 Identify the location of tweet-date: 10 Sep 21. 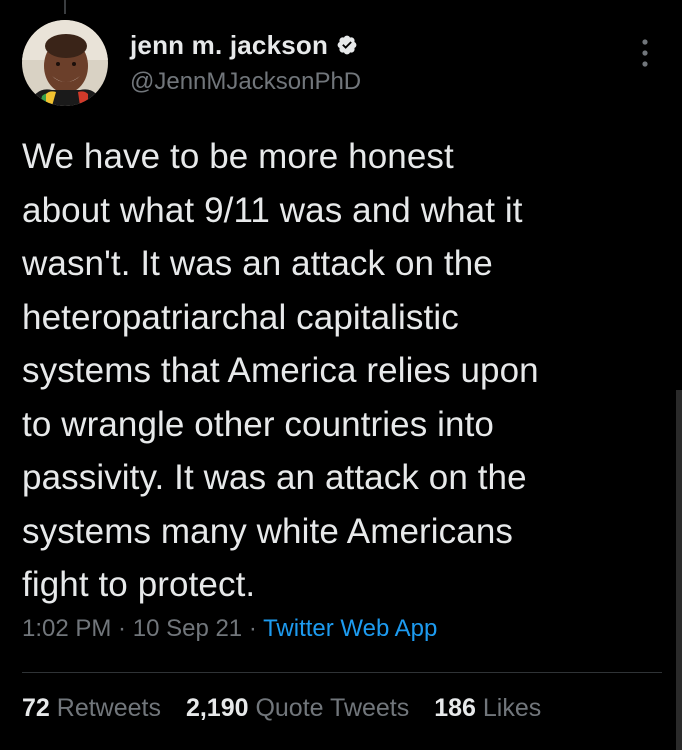
(187, 628).